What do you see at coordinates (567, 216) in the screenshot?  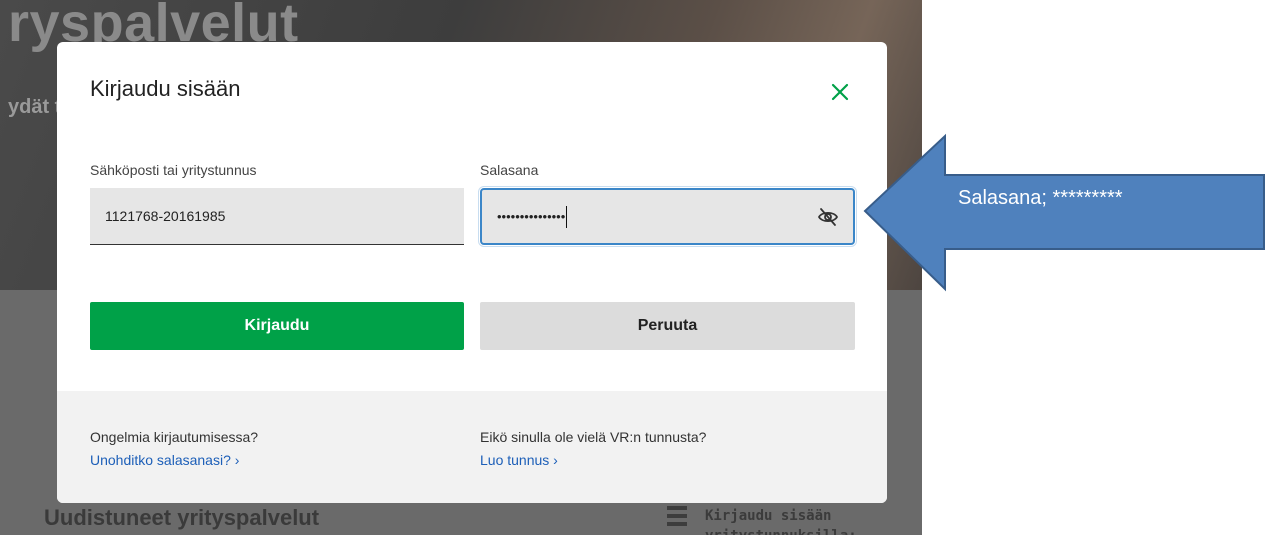 I see `text-caret` at bounding box center [567, 216].